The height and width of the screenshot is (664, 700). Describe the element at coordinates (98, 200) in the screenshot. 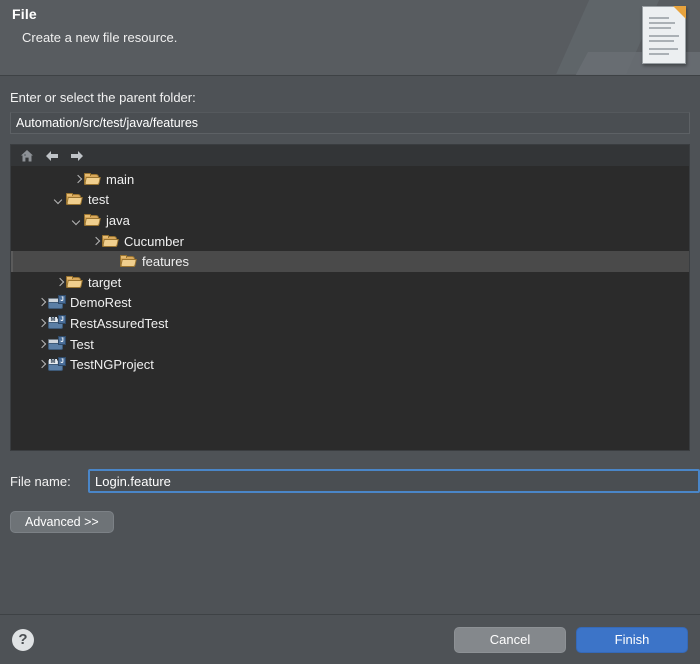

I see `tree-row-label: test` at that location.